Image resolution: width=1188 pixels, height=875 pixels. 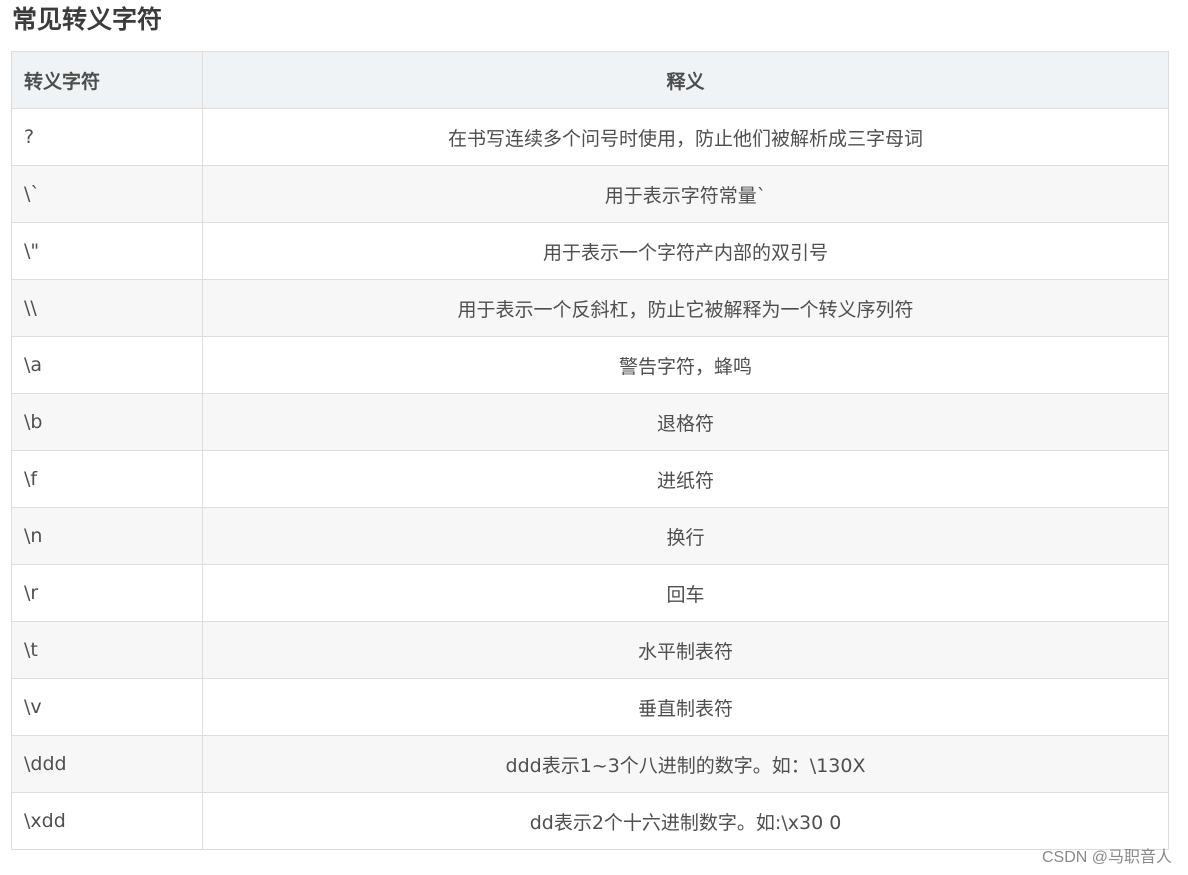 I want to click on table-row: \f 进纸符, so click(x=590, y=479).